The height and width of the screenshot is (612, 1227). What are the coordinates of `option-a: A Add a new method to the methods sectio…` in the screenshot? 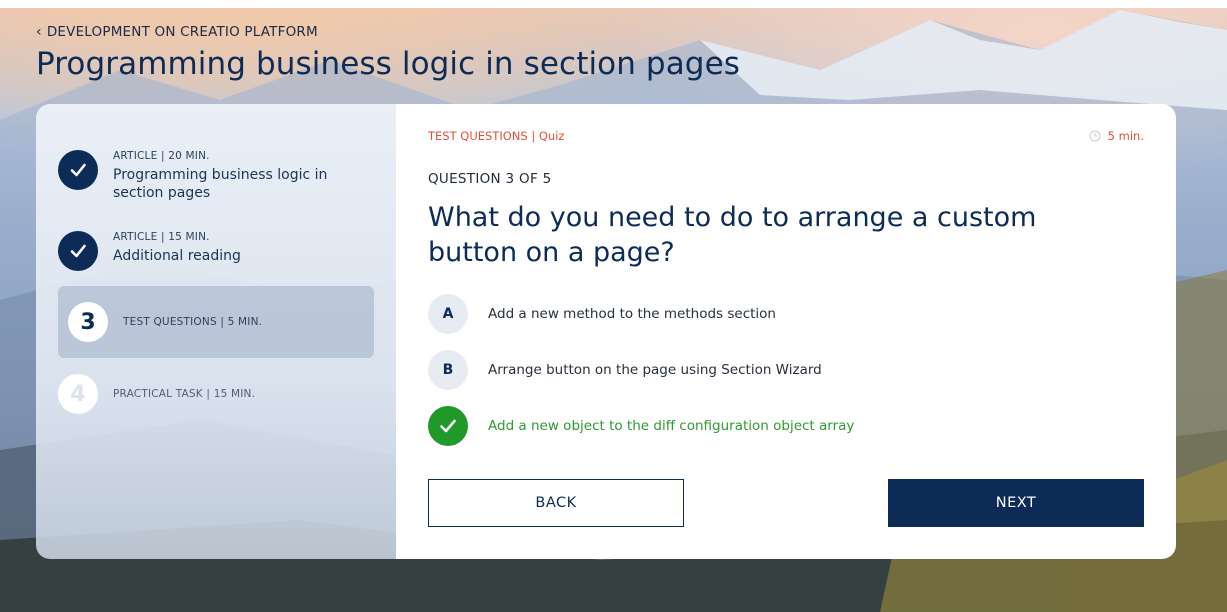 It's located at (602, 314).